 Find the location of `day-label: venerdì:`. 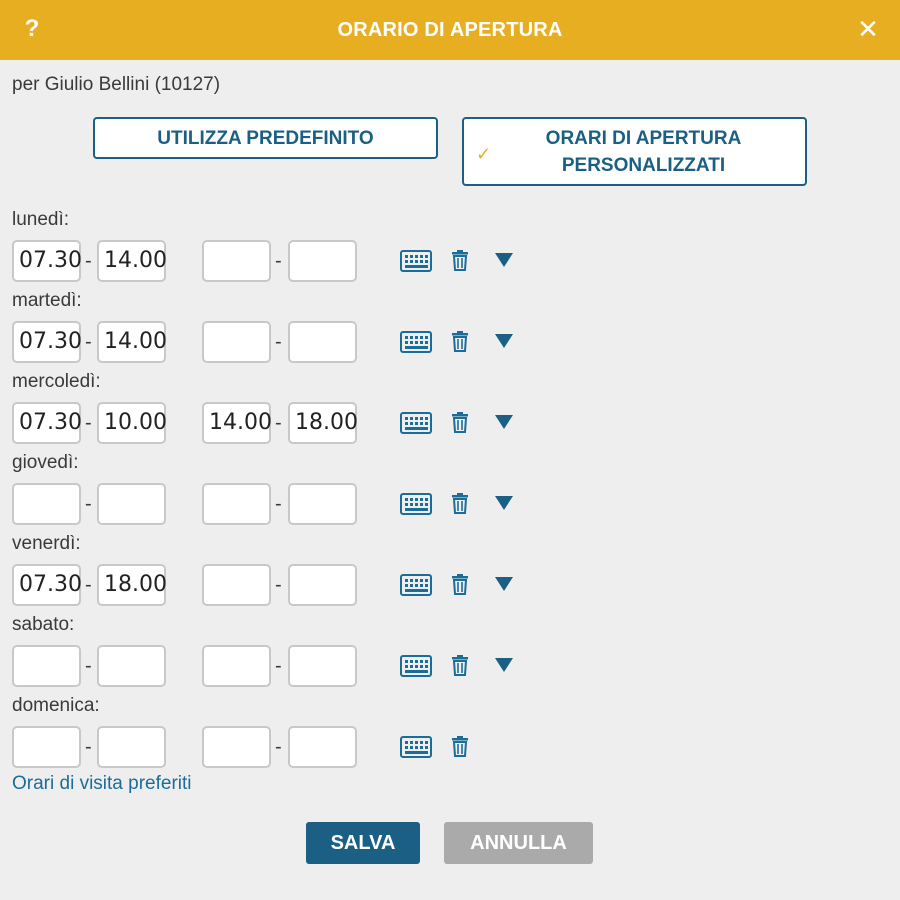

day-label: venerdì: is located at coordinates (46, 543).